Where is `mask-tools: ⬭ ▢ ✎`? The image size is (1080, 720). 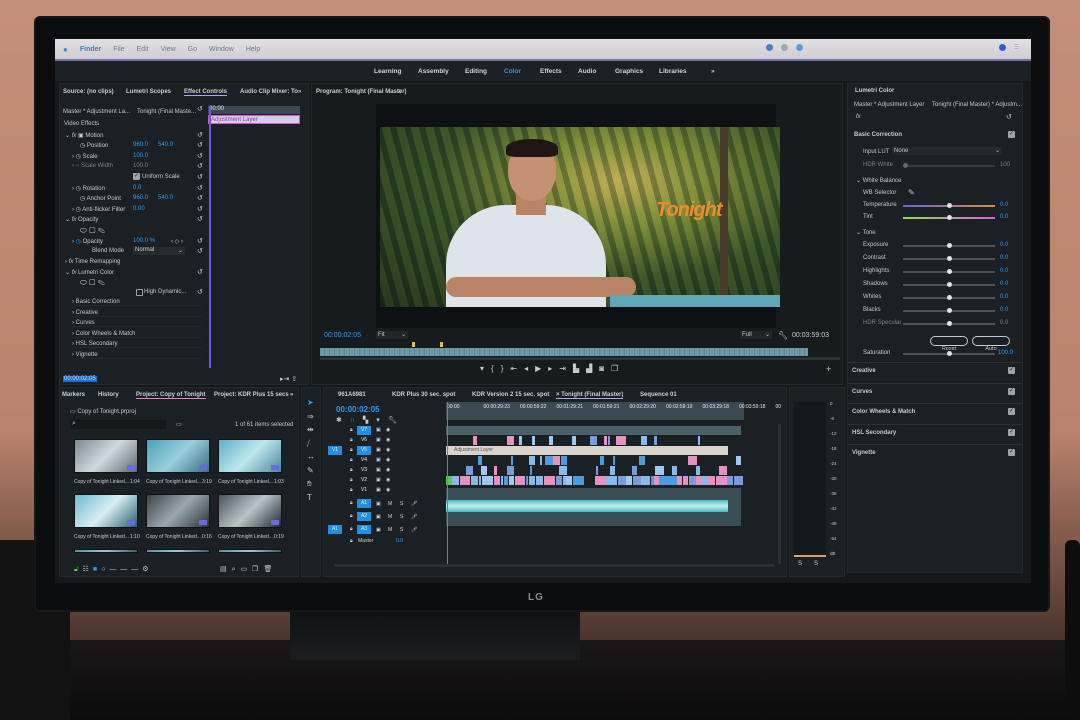 mask-tools: ⬭ ▢ ✎ is located at coordinates (92, 231).